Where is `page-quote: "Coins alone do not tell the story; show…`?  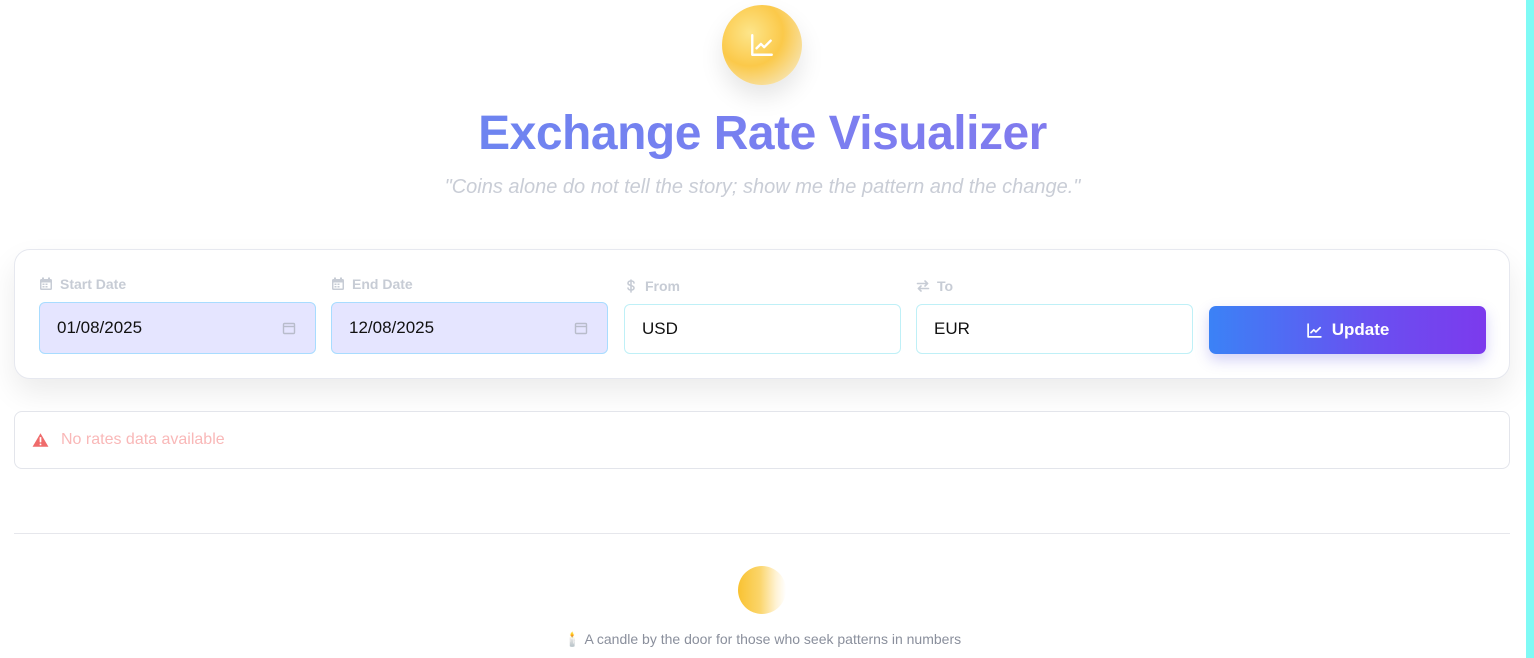
page-quote: "Coins alone do not tell the story; show… is located at coordinates (762, 187).